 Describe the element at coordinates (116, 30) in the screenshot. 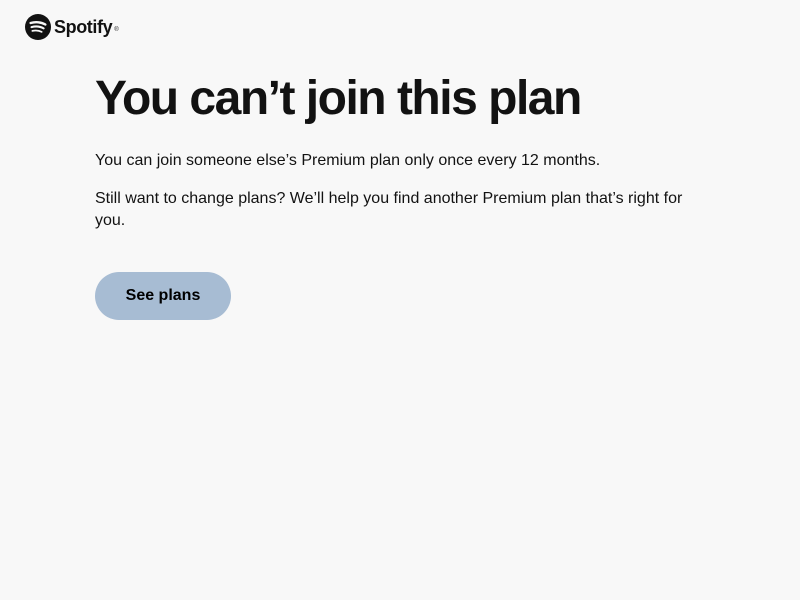

I see `brand-trademark: ®` at that location.